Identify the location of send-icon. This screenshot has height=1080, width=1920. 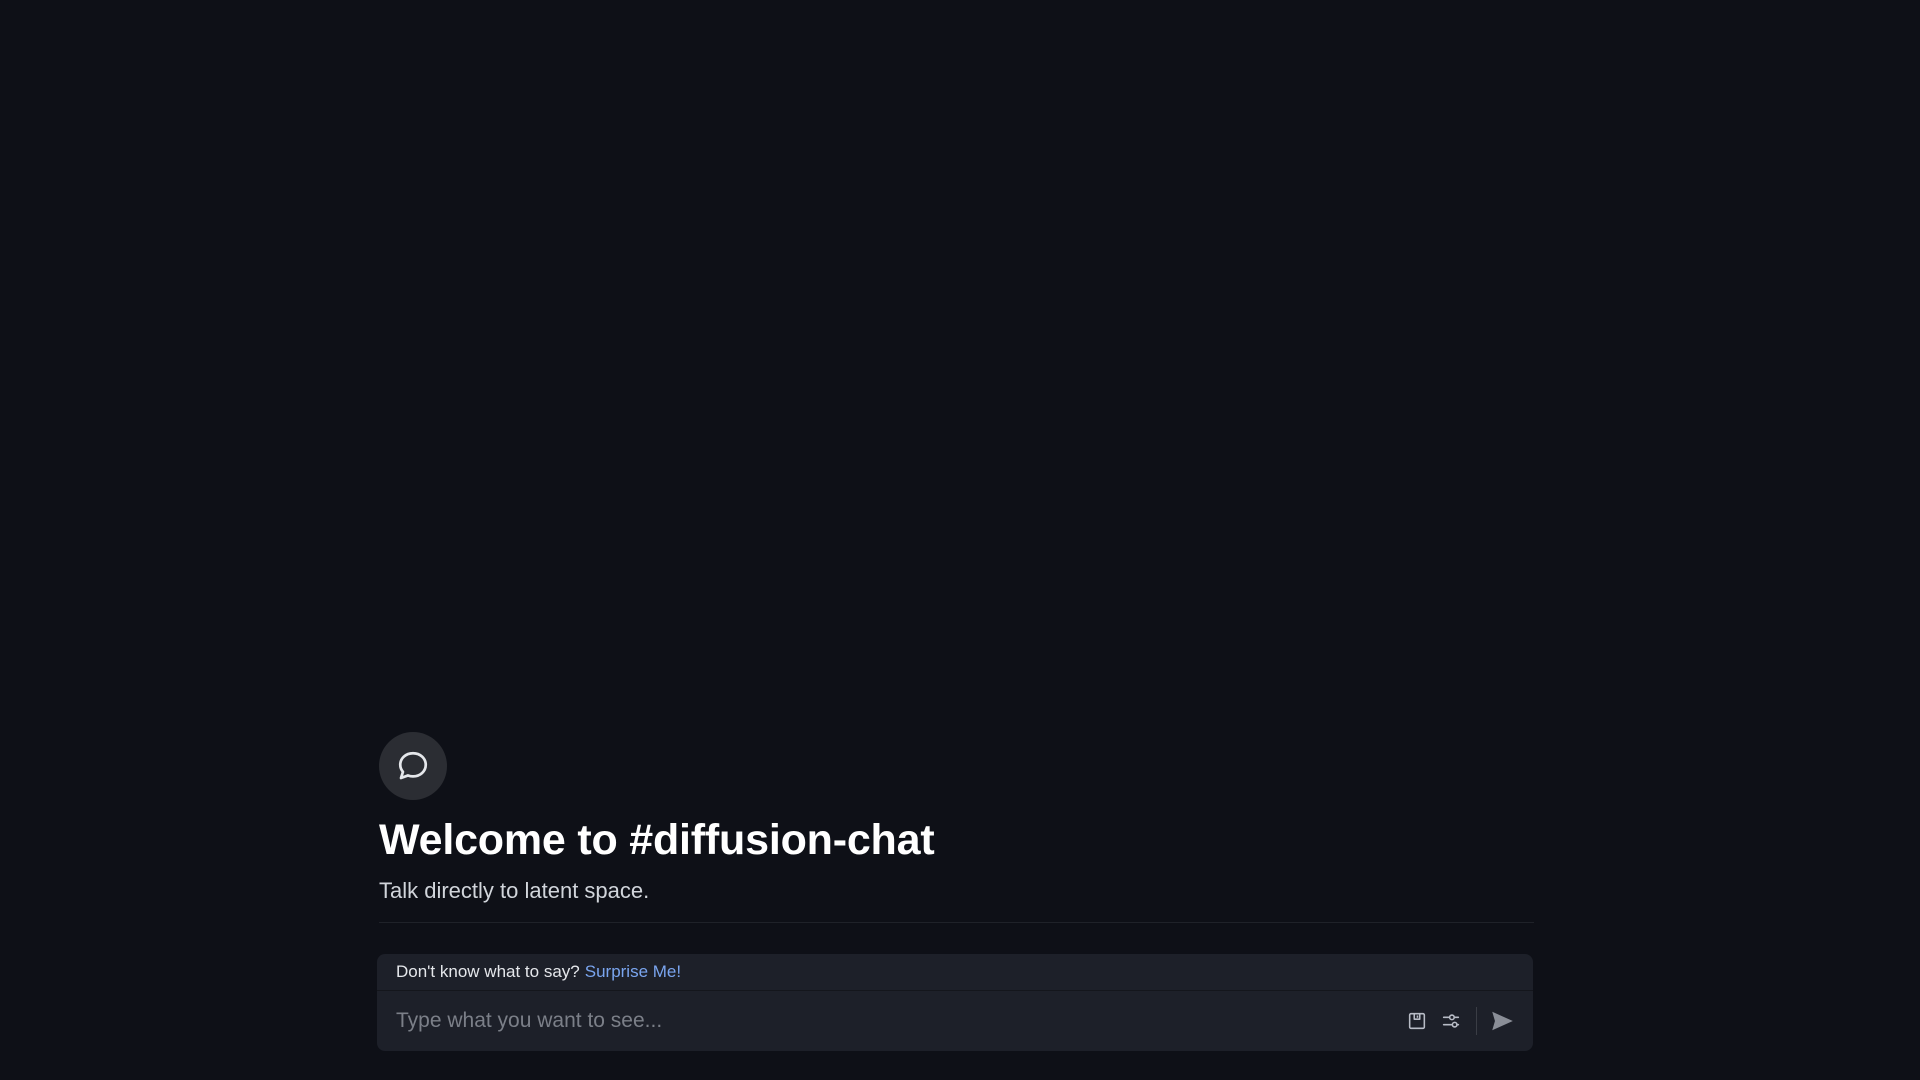
(1502, 1021).